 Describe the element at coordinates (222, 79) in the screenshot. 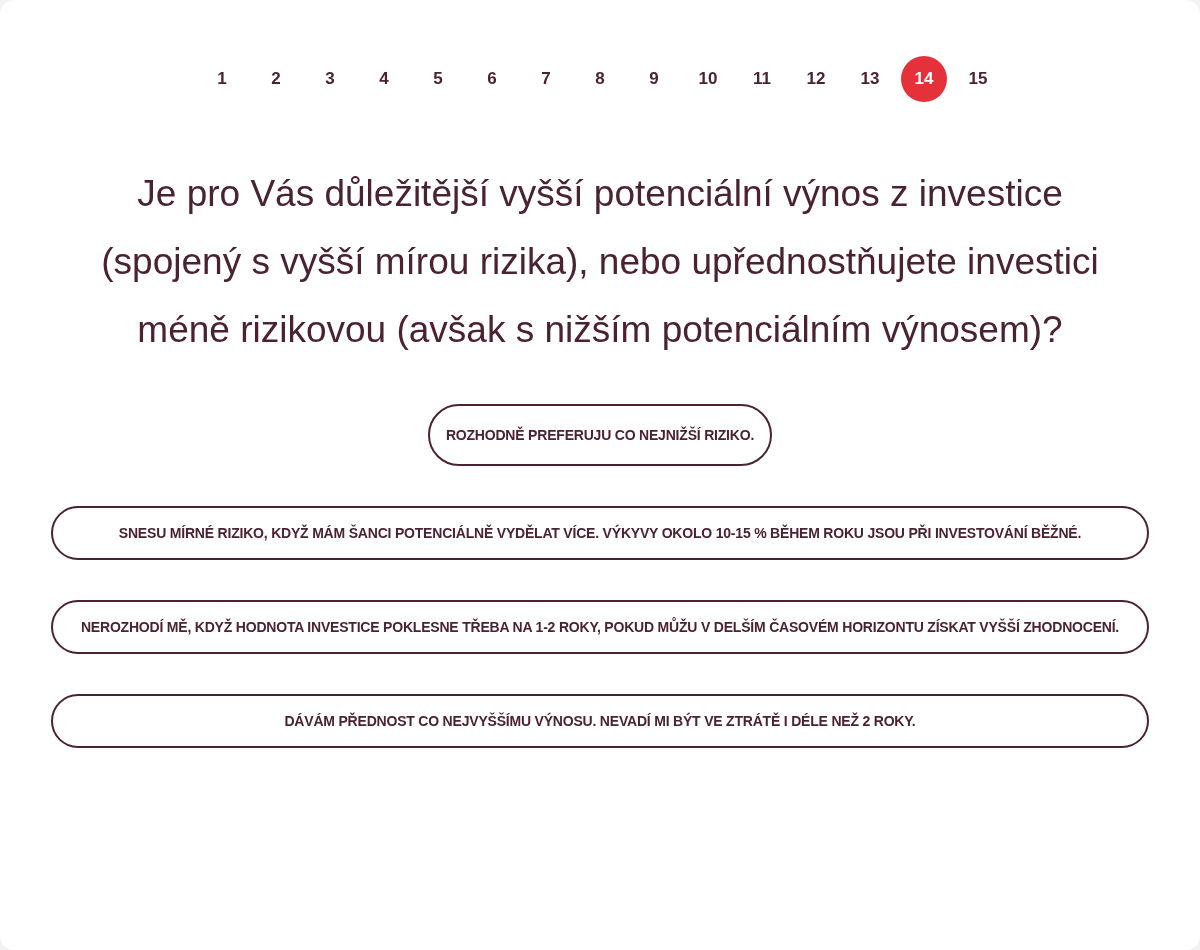

I see `page-number: 1` at that location.